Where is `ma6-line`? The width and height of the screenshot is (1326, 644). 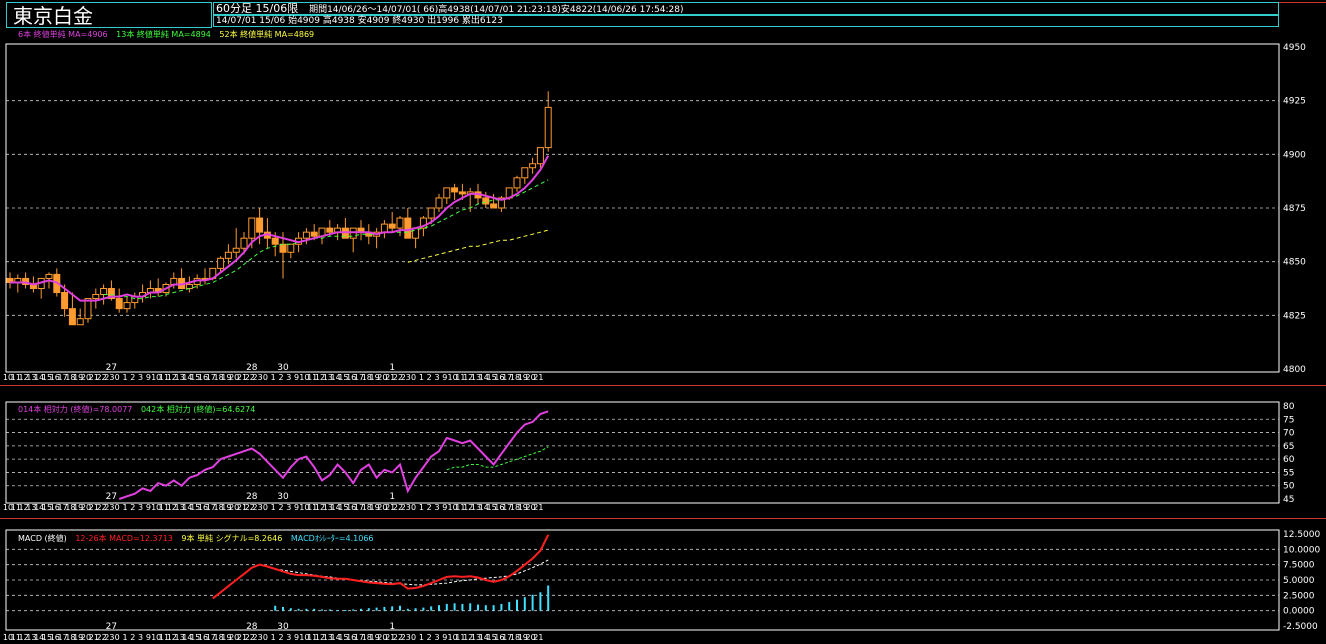
ma6-line is located at coordinates (280, 228).